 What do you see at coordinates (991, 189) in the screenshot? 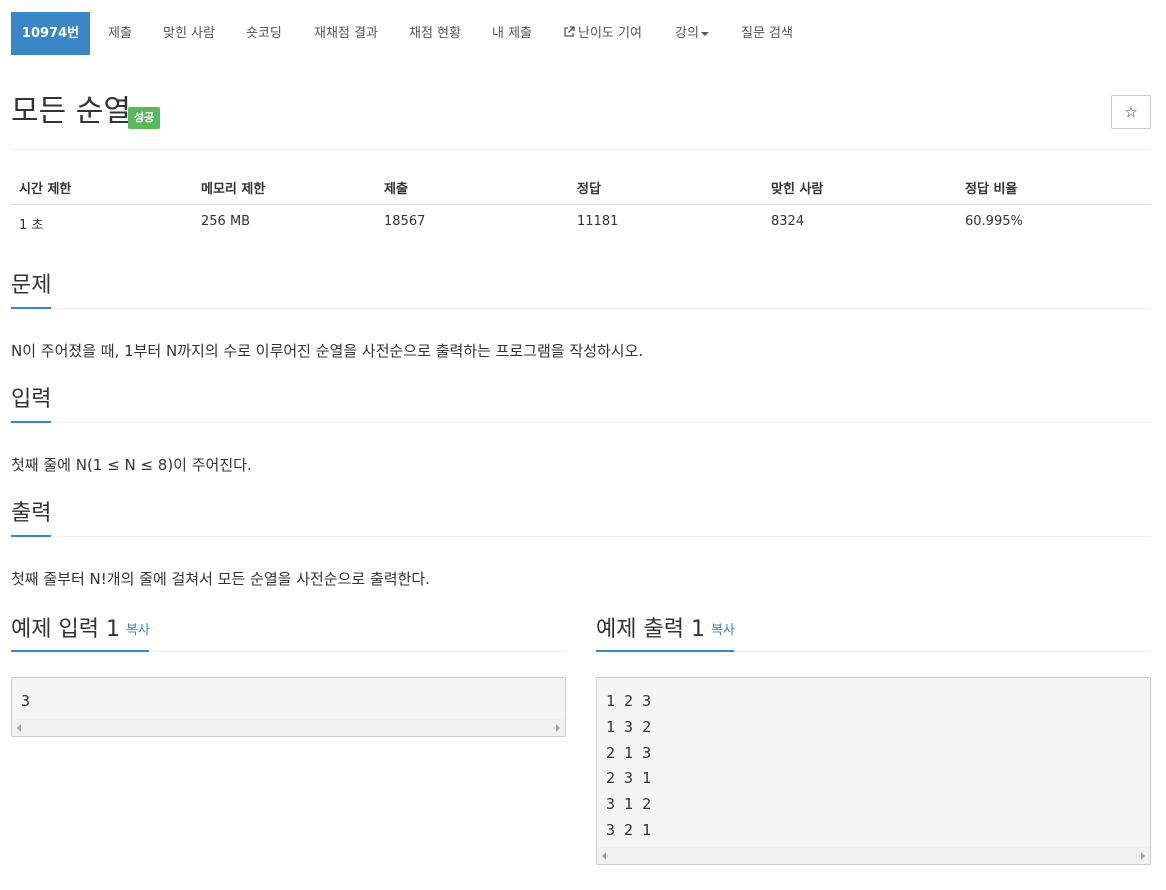
I see `stats-header: 정답 비율` at bounding box center [991, 189].